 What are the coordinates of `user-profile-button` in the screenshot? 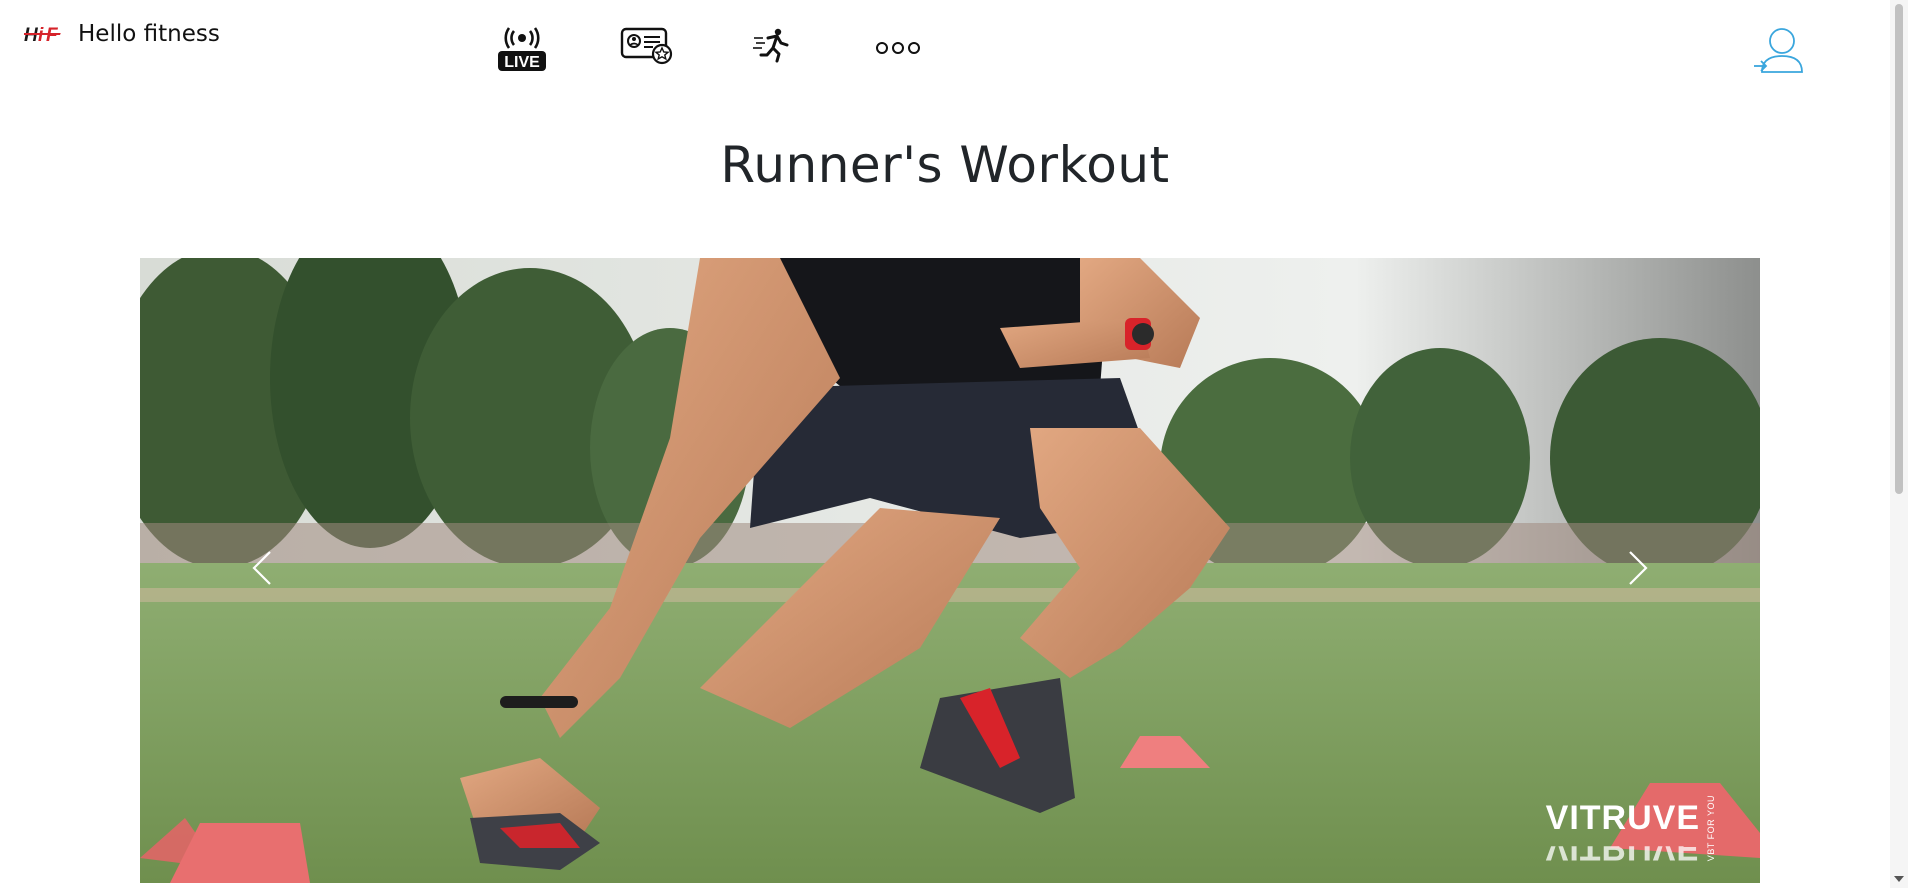 It's located at (1780, 53).